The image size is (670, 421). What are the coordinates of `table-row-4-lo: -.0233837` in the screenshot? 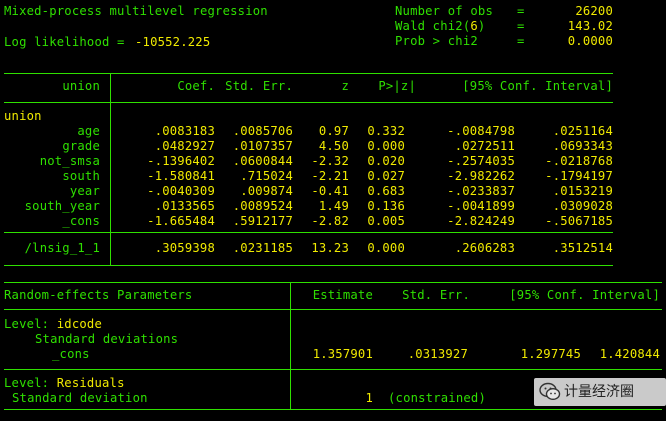 It's located at (481, 191).